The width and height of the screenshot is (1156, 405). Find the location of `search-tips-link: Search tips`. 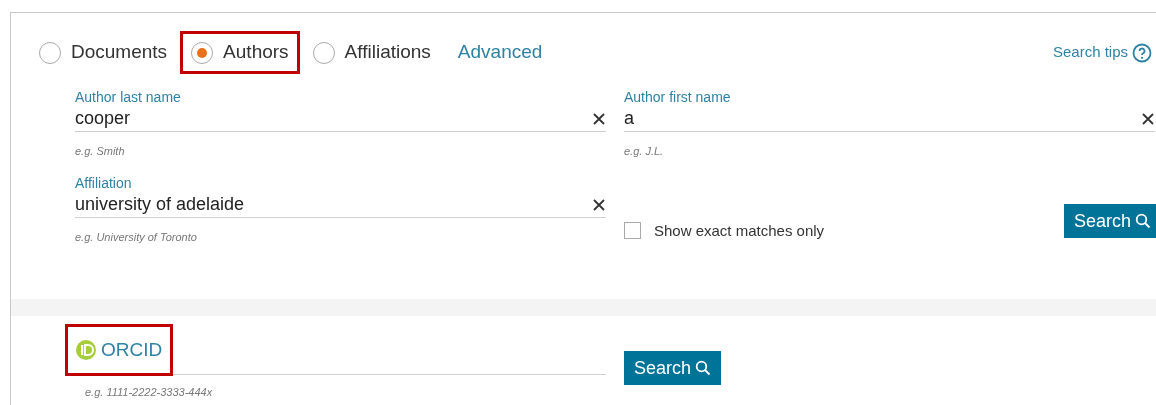

search-tips-link: Search tips is located at coordinates (1102, 52).